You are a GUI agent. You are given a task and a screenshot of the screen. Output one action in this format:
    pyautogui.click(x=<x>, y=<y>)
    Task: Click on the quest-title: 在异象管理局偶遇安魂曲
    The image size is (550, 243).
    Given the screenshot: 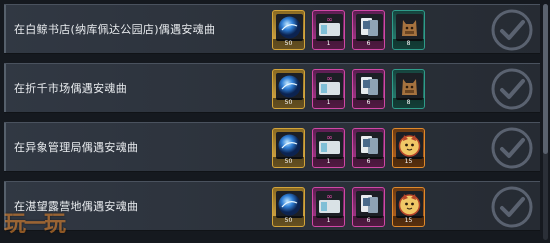 What is the action you would take?
    pyautogui.click(x=76, y=147)
    